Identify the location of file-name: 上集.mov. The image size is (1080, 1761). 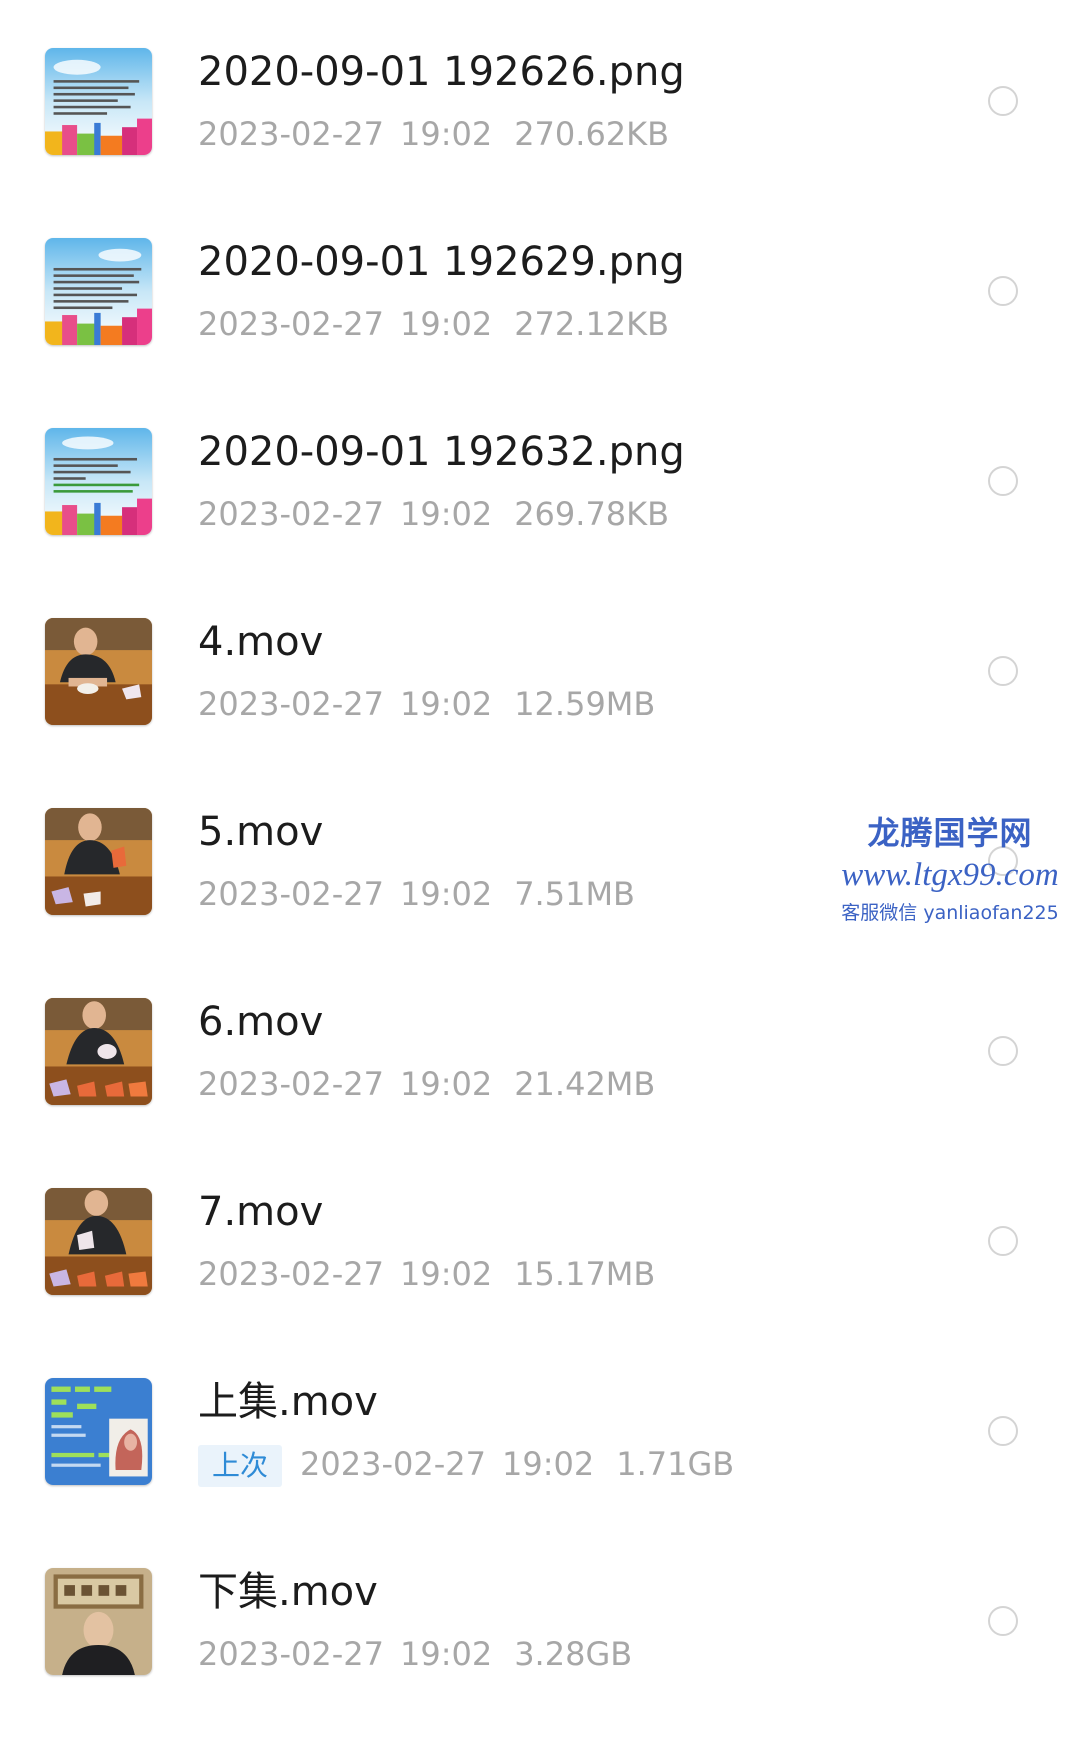
(288, 1402).